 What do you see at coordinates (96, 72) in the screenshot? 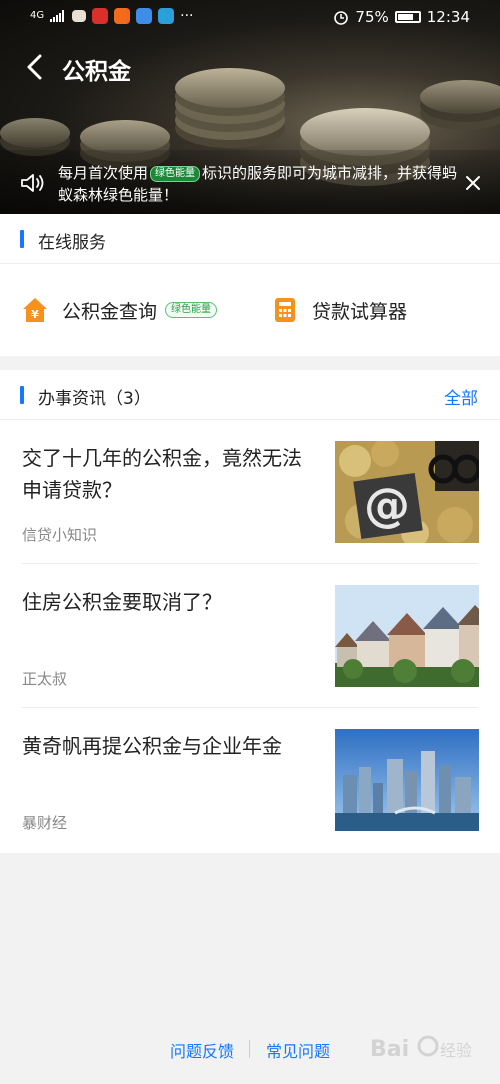
I see `page-title: 公积金` at bounding box center [96, 72].